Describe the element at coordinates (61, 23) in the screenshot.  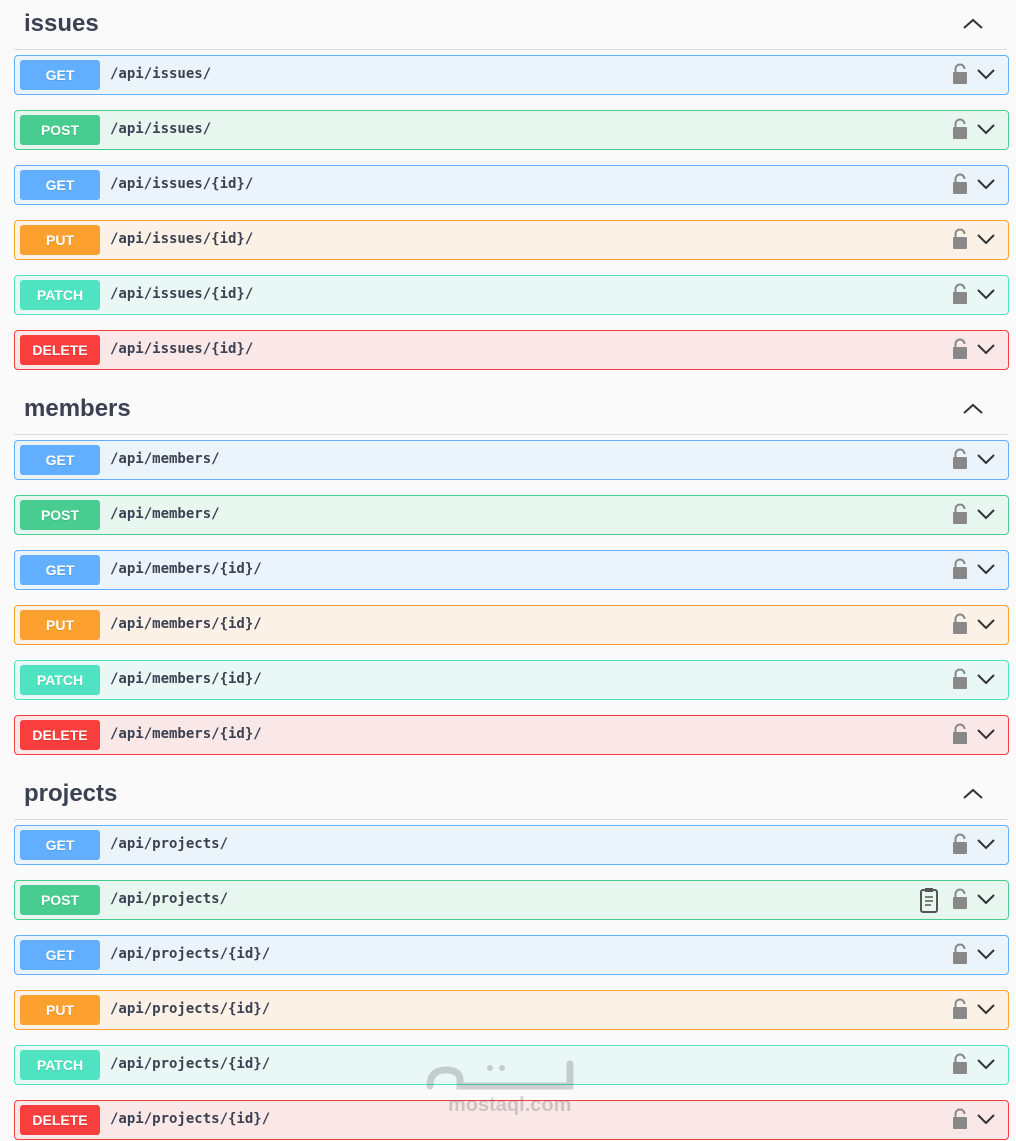
I see `section-title: issues` at that location.